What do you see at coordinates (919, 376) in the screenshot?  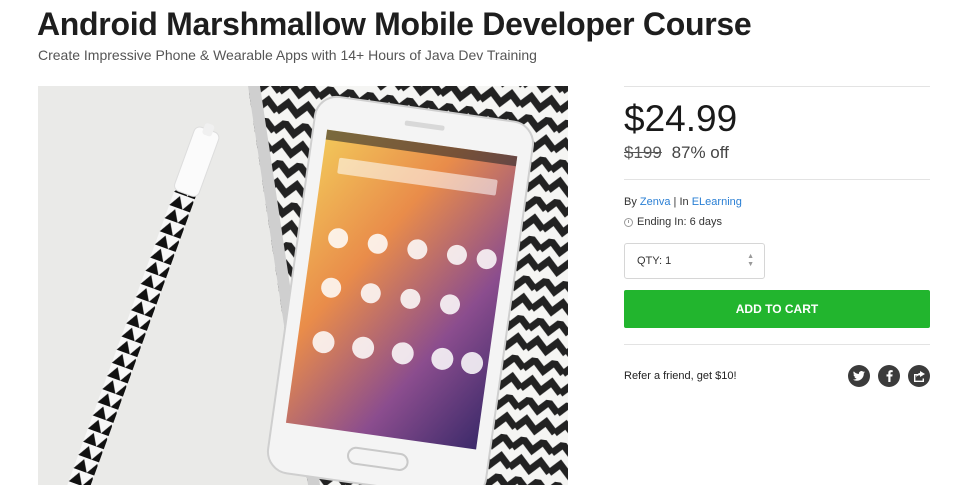 I see `share-icon` at bounding box center [919, 376].